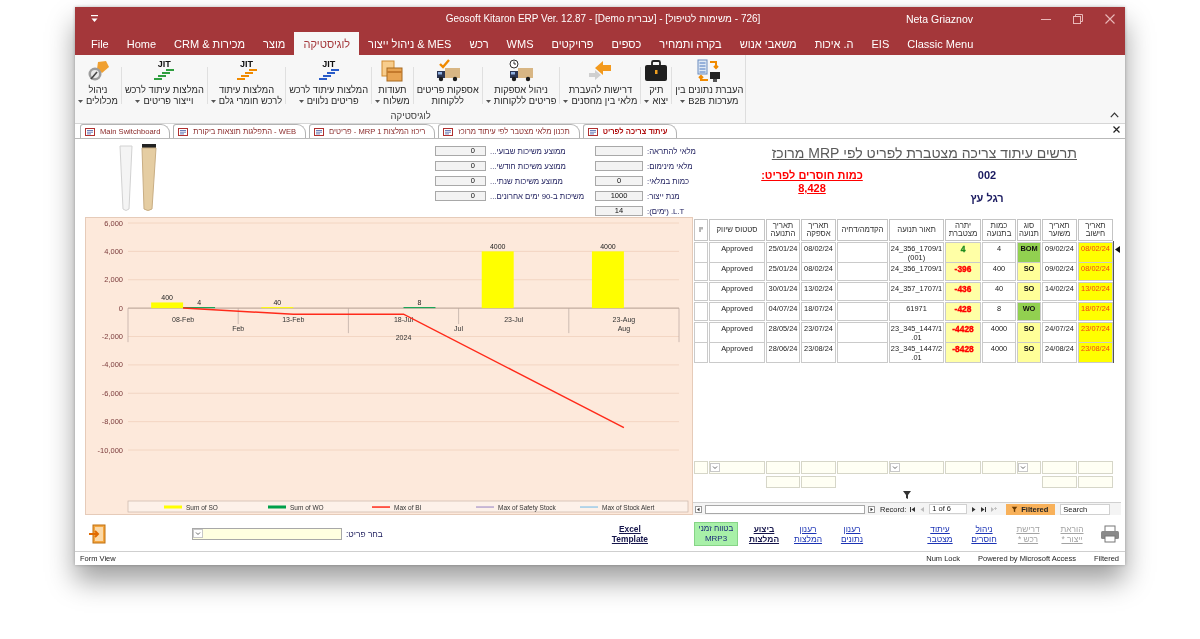  What do you see at coordinates (974, 509) in the screenshot?
I see `next-record-icon` at bounding box center [974, 509].